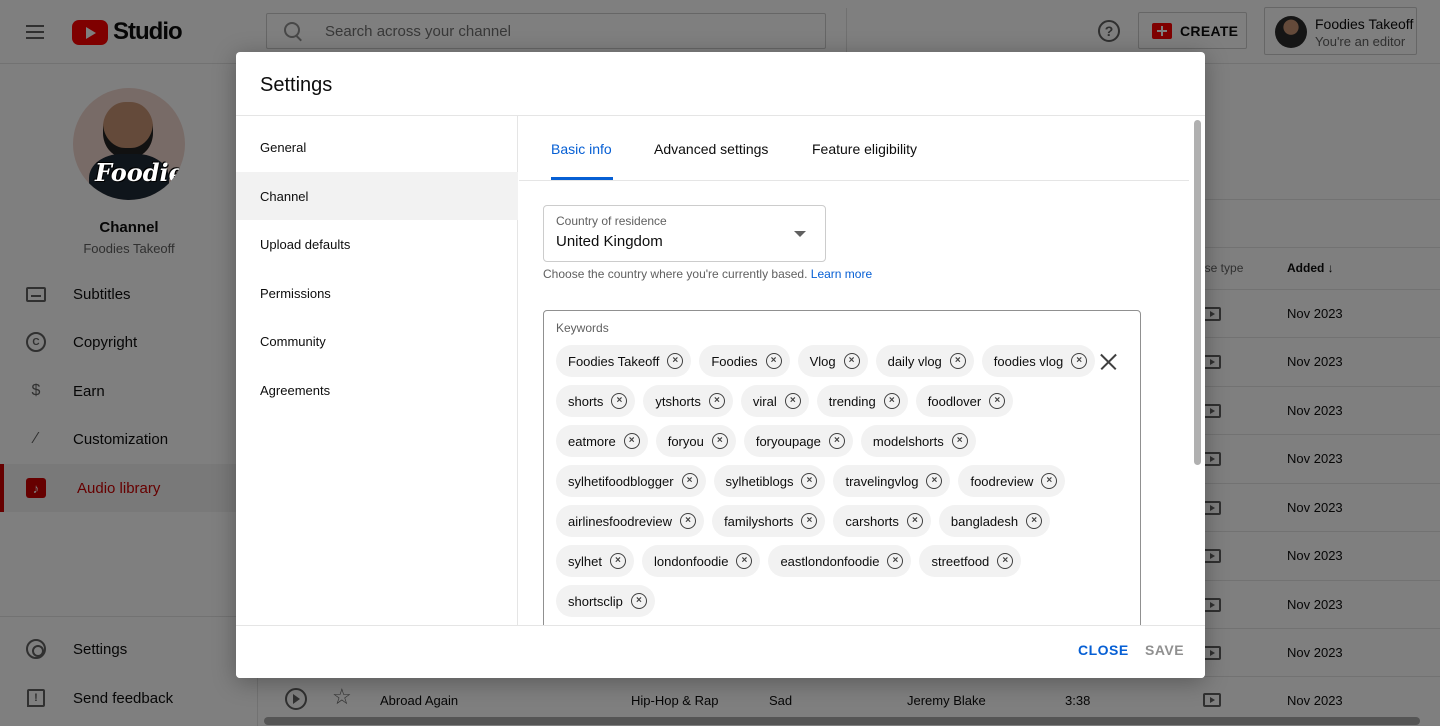  I want to click on settings-nav-community: Community, so click(377, 341).